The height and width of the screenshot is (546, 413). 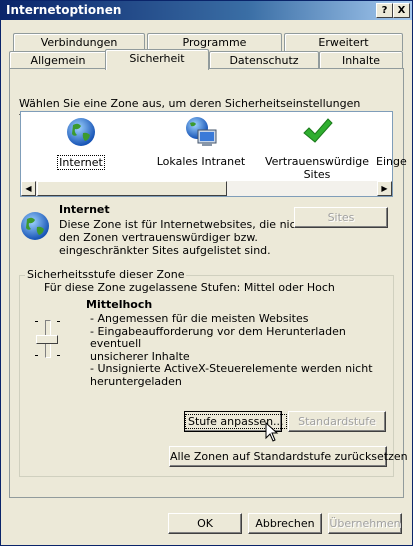 I want to click on scroll-right-button: ▶, so click(x=384, y=188).